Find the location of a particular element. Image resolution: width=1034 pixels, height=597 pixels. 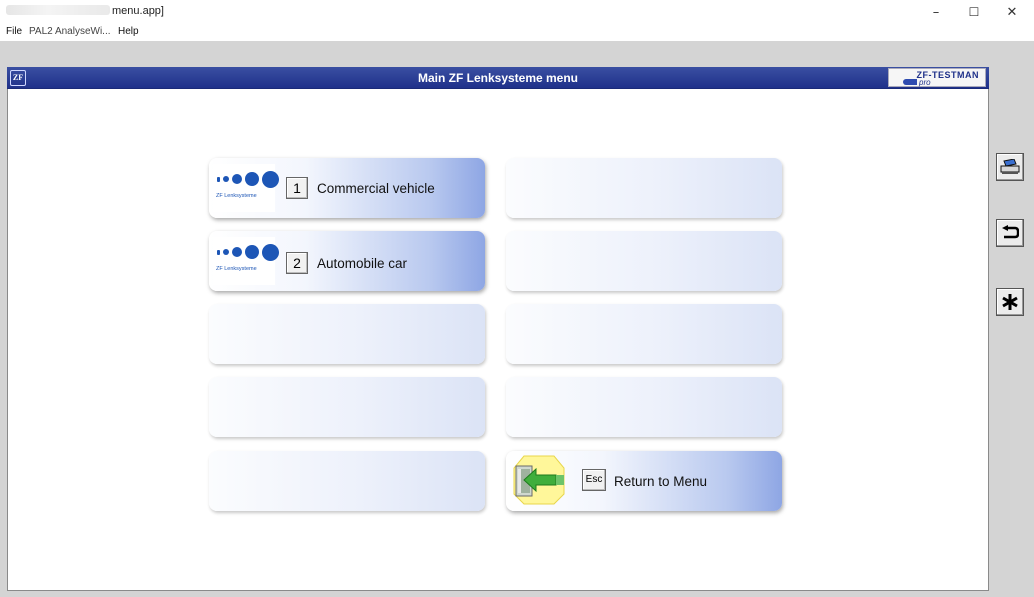

menu-tile-return-to-menu: Esc Return to Menu is located at coordinates (644, 481).